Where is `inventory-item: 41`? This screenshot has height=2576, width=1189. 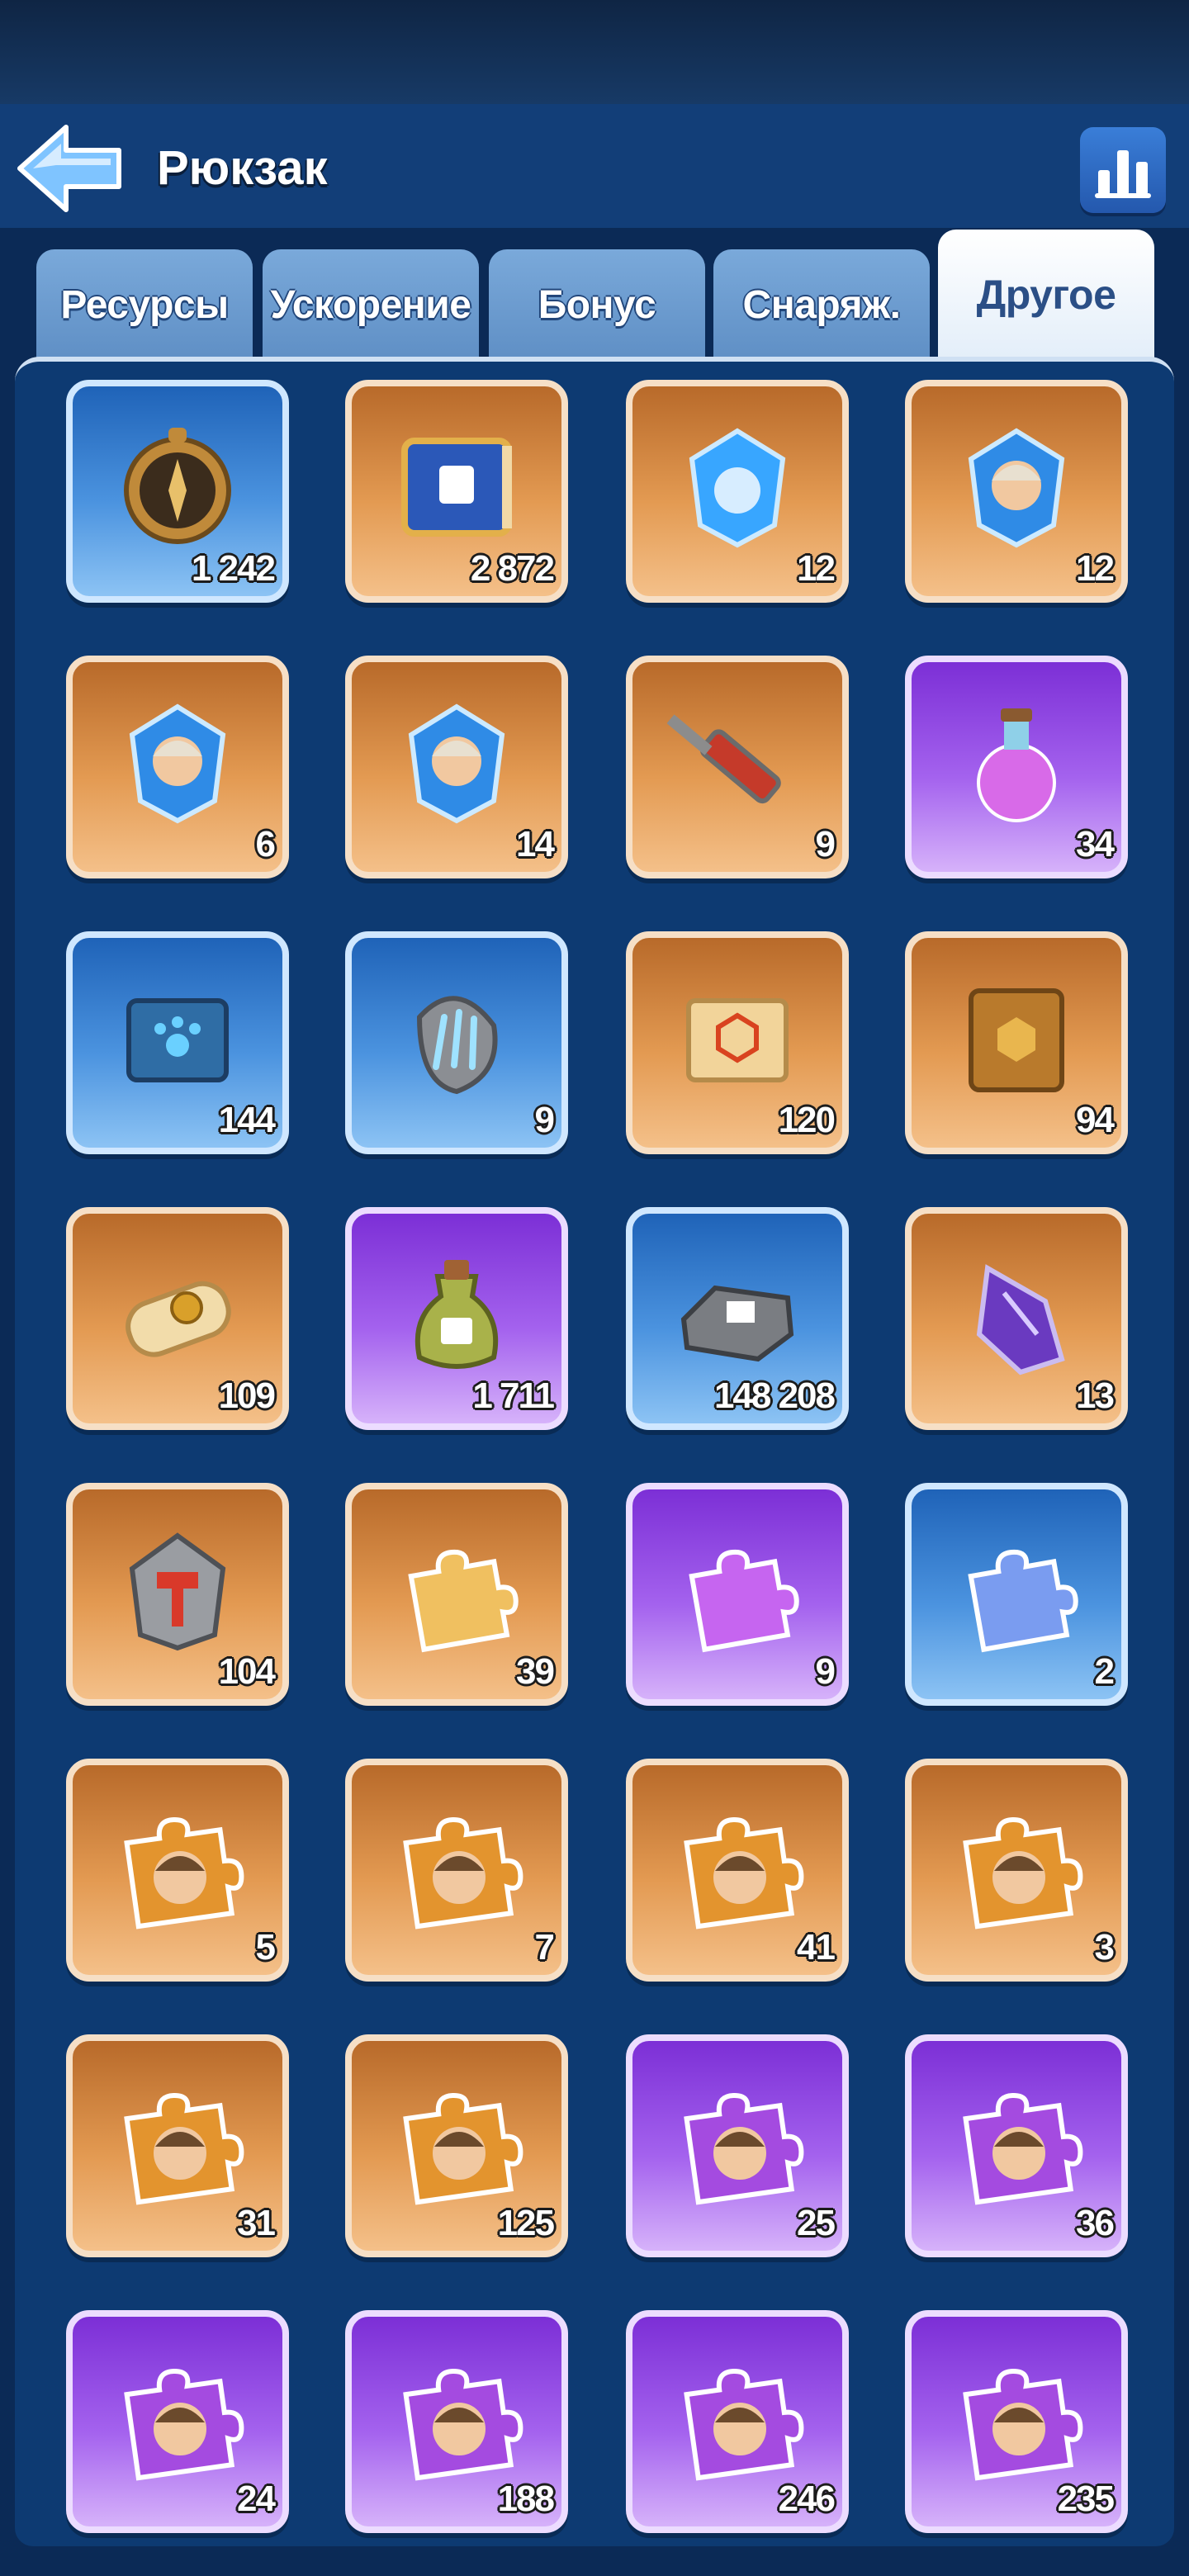 inventory-item: 41 is located at coordinates (737, 1870).